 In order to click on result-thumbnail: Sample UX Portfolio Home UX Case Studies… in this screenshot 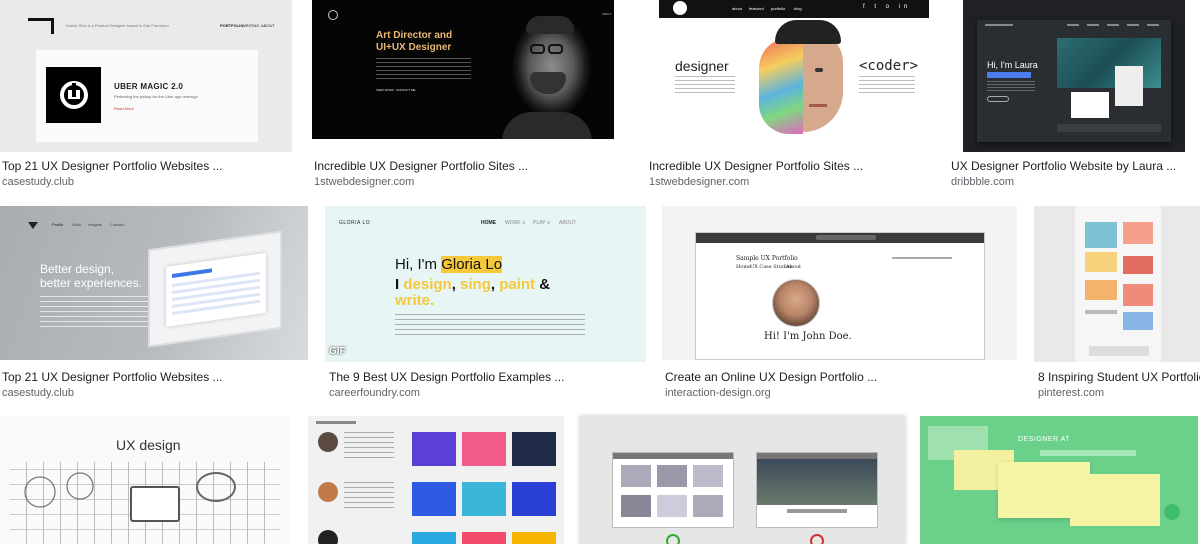, I will do `click(839, 283)`.